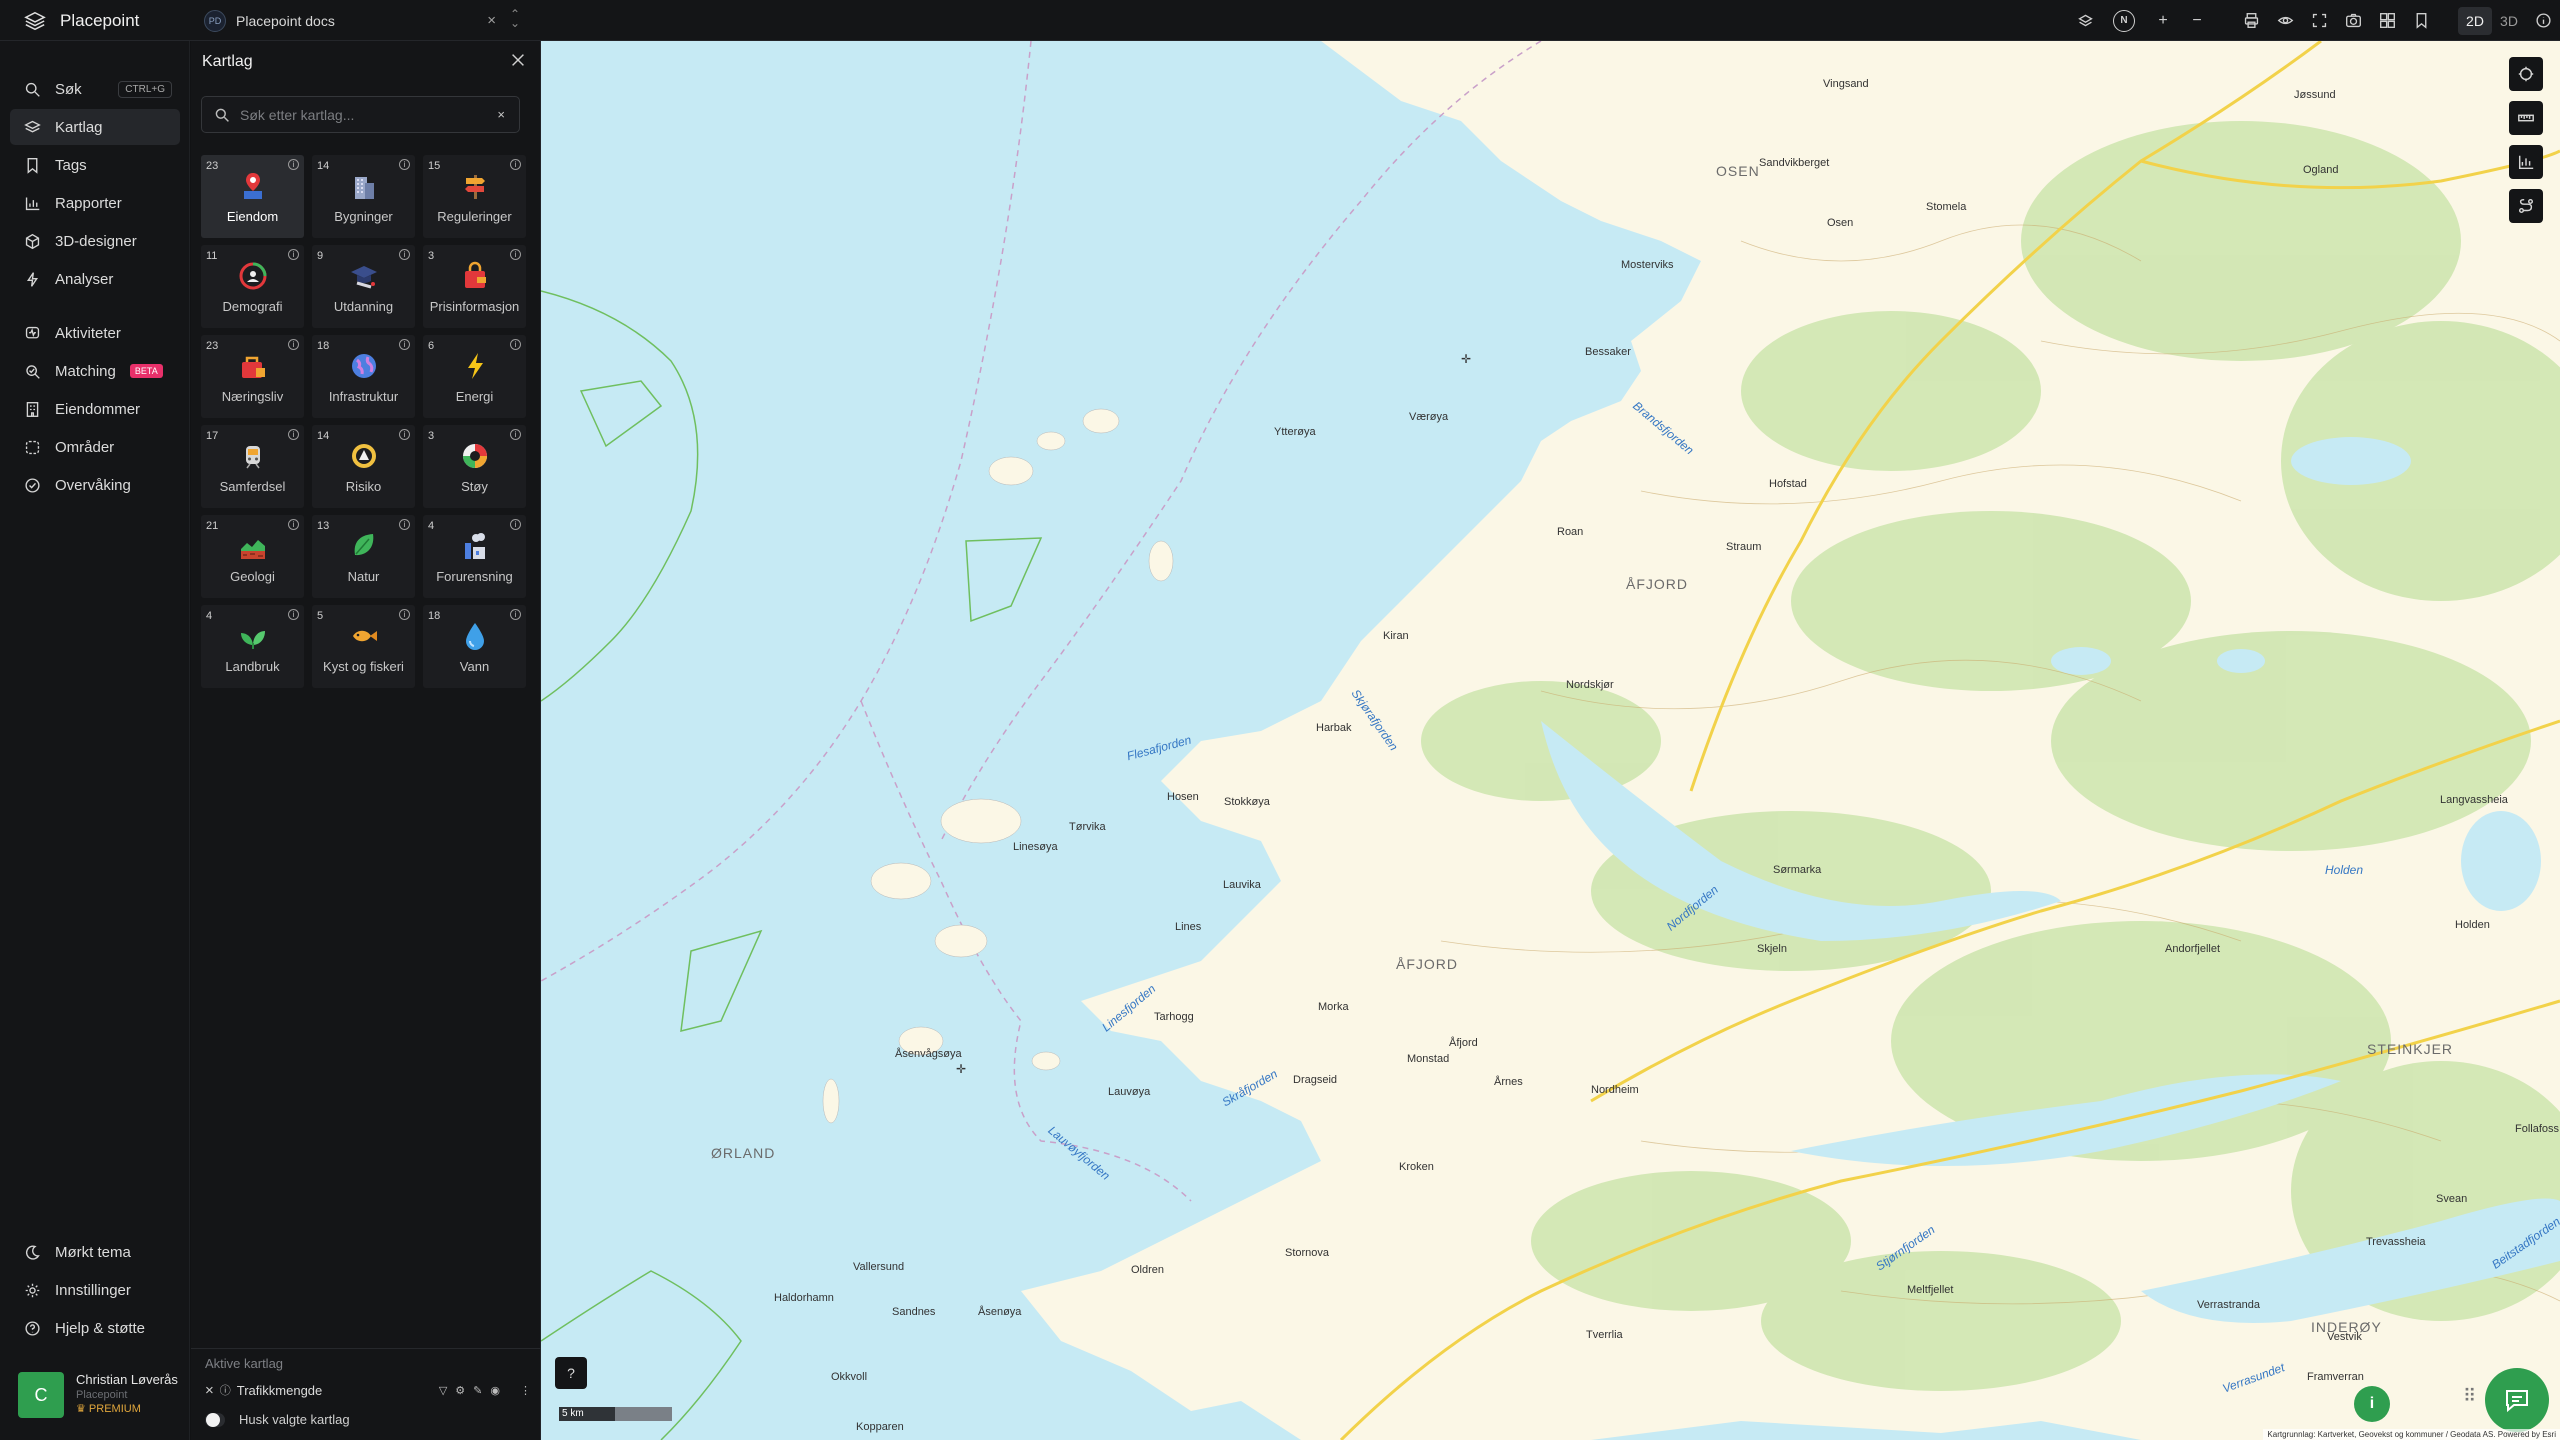  What do you see at coordinates (2285, 20) in the screenshot?
I see `eye-icon` at bounding box center [2285, 20].